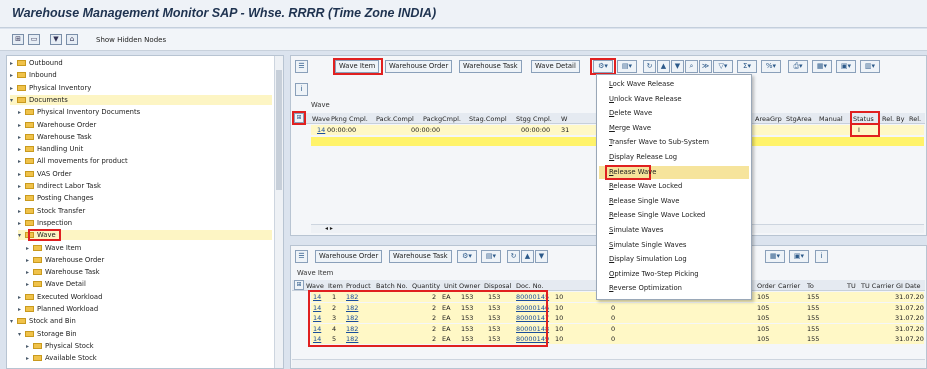 This screenshot has height=369, width=927. Describe the element at coordinates (149, 284) in the screenshot. I see `tree-node: ▸ Wave Detail` at that location.